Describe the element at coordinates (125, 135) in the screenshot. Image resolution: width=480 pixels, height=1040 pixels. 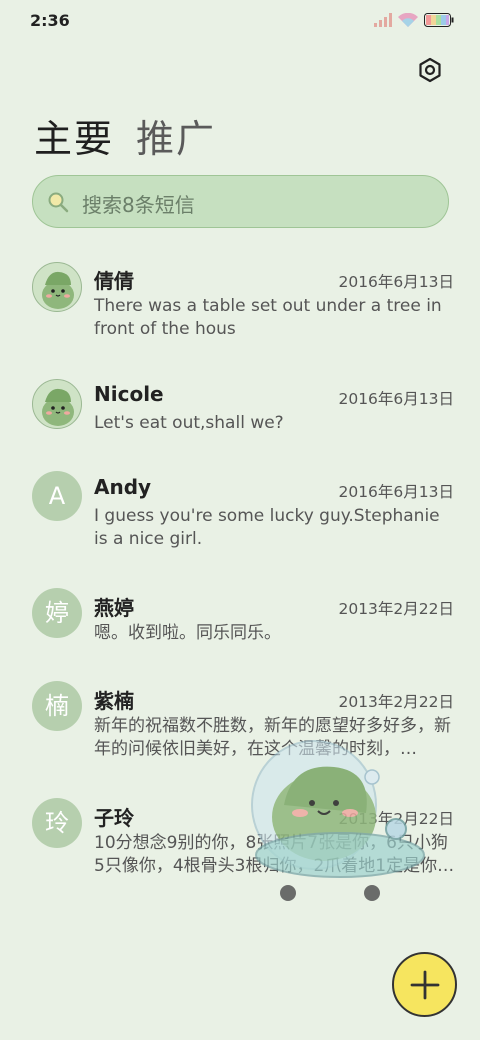
I see `tab-bar: 主要 推广` at that location.